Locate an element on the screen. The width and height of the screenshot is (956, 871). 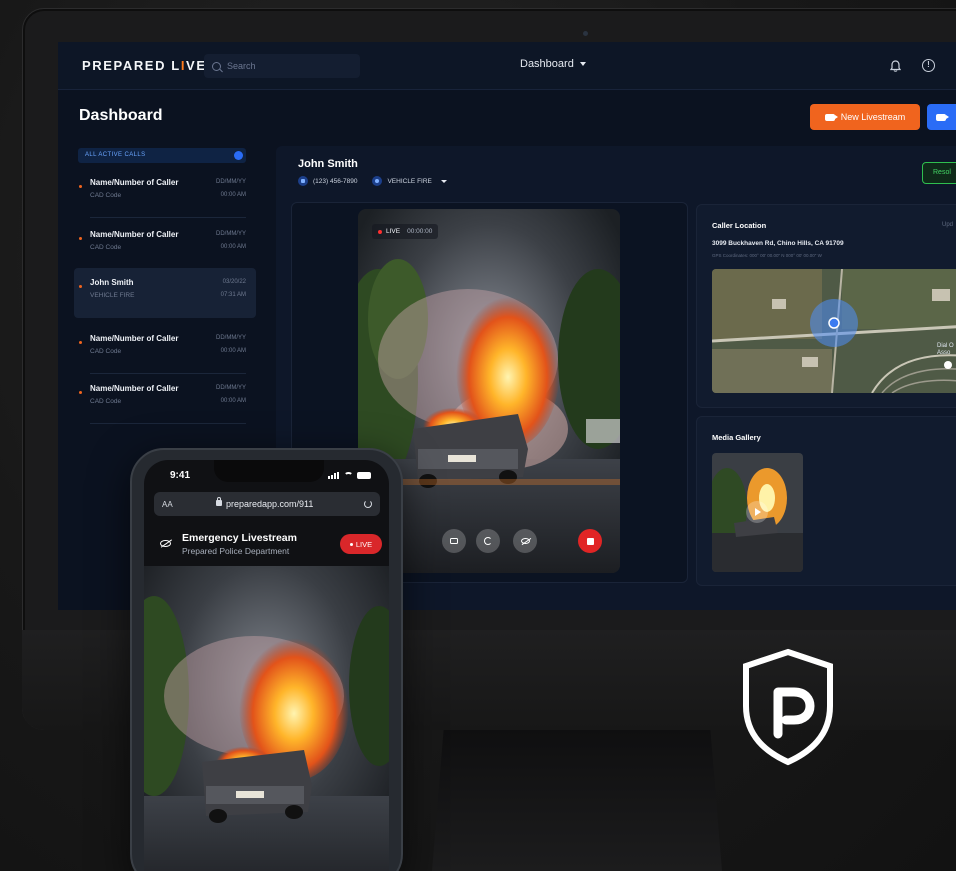
play-button is located at coordinates (757, 512).